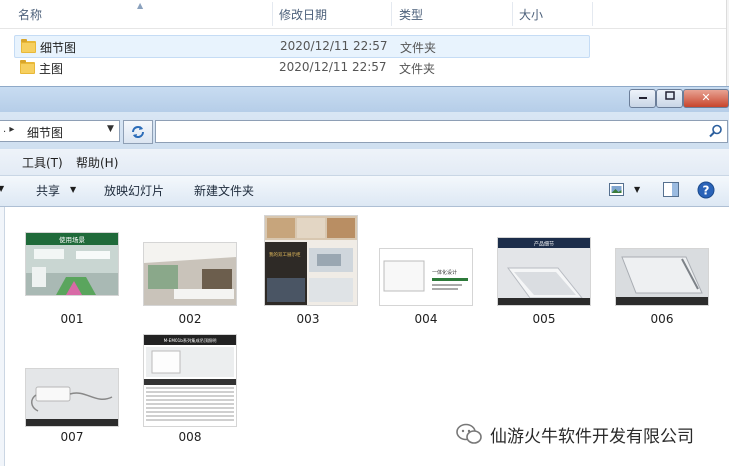  What do you see at coordinates (48, 190) in the screenshot?
I see `share-button: 共享` at bounding box center [48, 190].